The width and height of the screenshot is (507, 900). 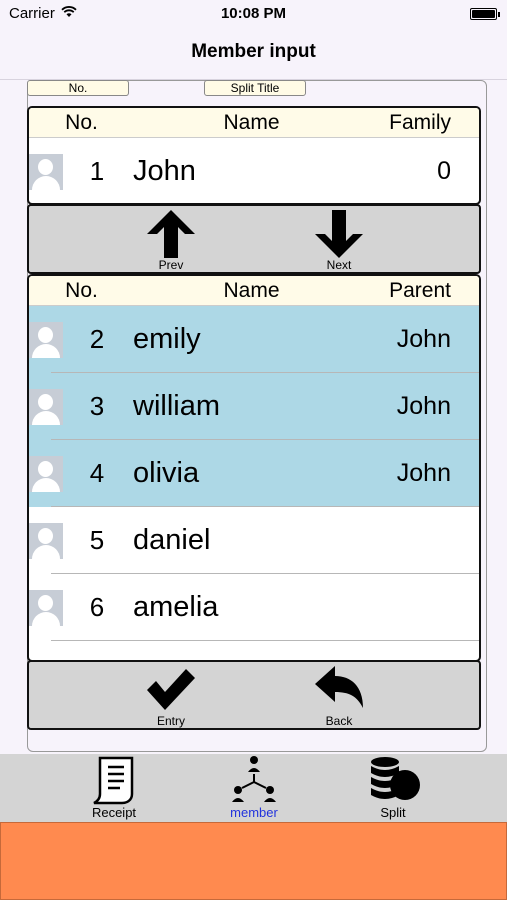 I want to click on parent-table-header: No. Name Family, so click(x=254, y=123).